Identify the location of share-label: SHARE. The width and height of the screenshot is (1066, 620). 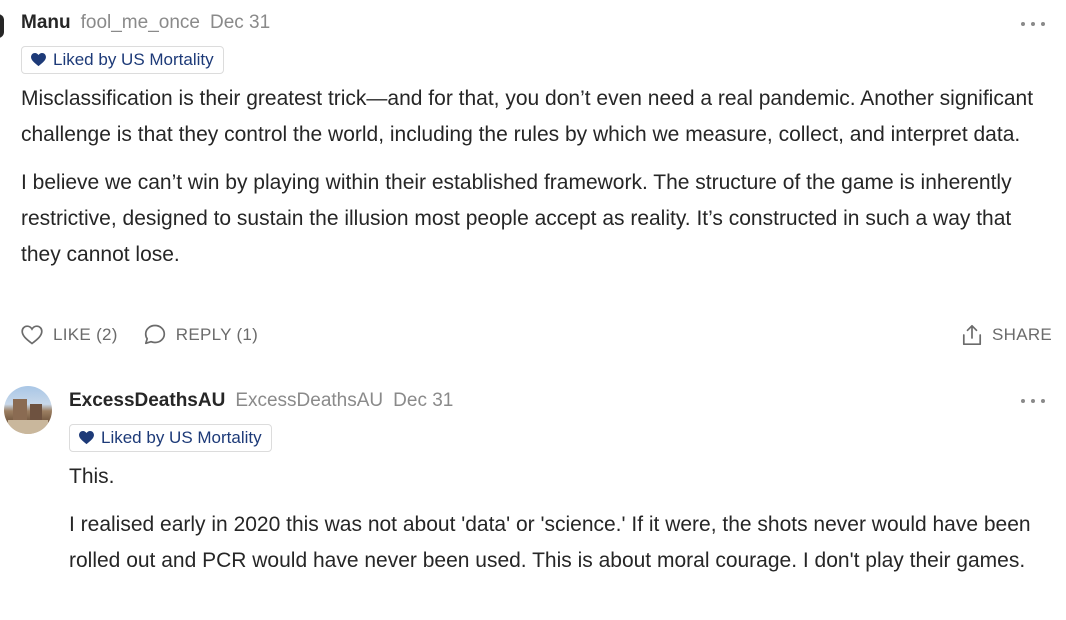
(1022, 334).